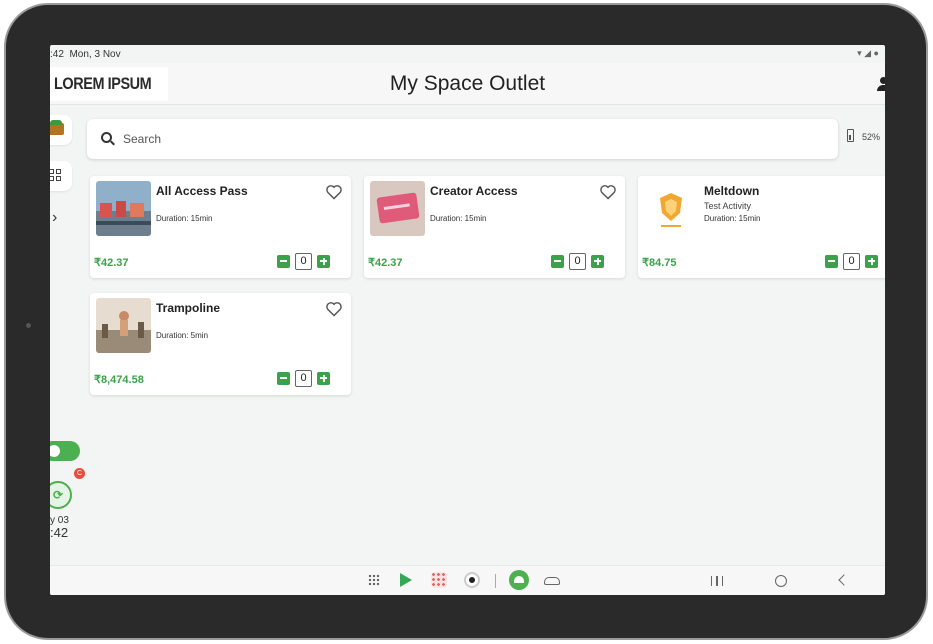 The height and width of the screenshot is (644, 933). What do you see at coordinates (474, 191) in the screenshot?
I see `product-name: Creator Access` at bounding box center [474, 191].